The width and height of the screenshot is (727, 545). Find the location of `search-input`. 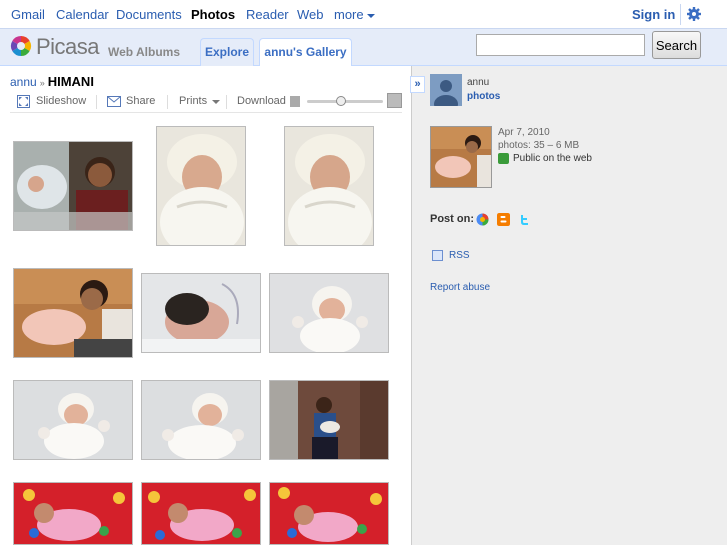

search-input is located at coordinates (560, 45).